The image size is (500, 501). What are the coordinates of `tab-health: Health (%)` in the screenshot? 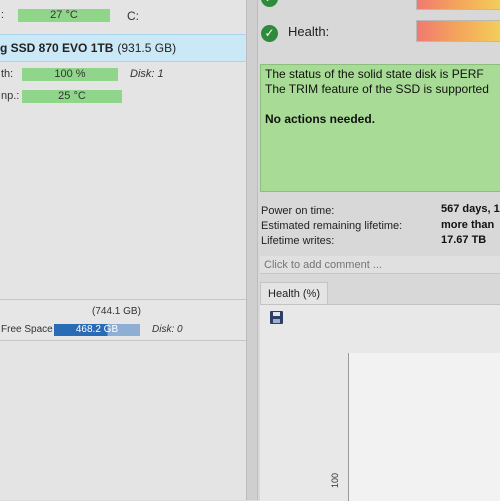 It's located at (294, 293).